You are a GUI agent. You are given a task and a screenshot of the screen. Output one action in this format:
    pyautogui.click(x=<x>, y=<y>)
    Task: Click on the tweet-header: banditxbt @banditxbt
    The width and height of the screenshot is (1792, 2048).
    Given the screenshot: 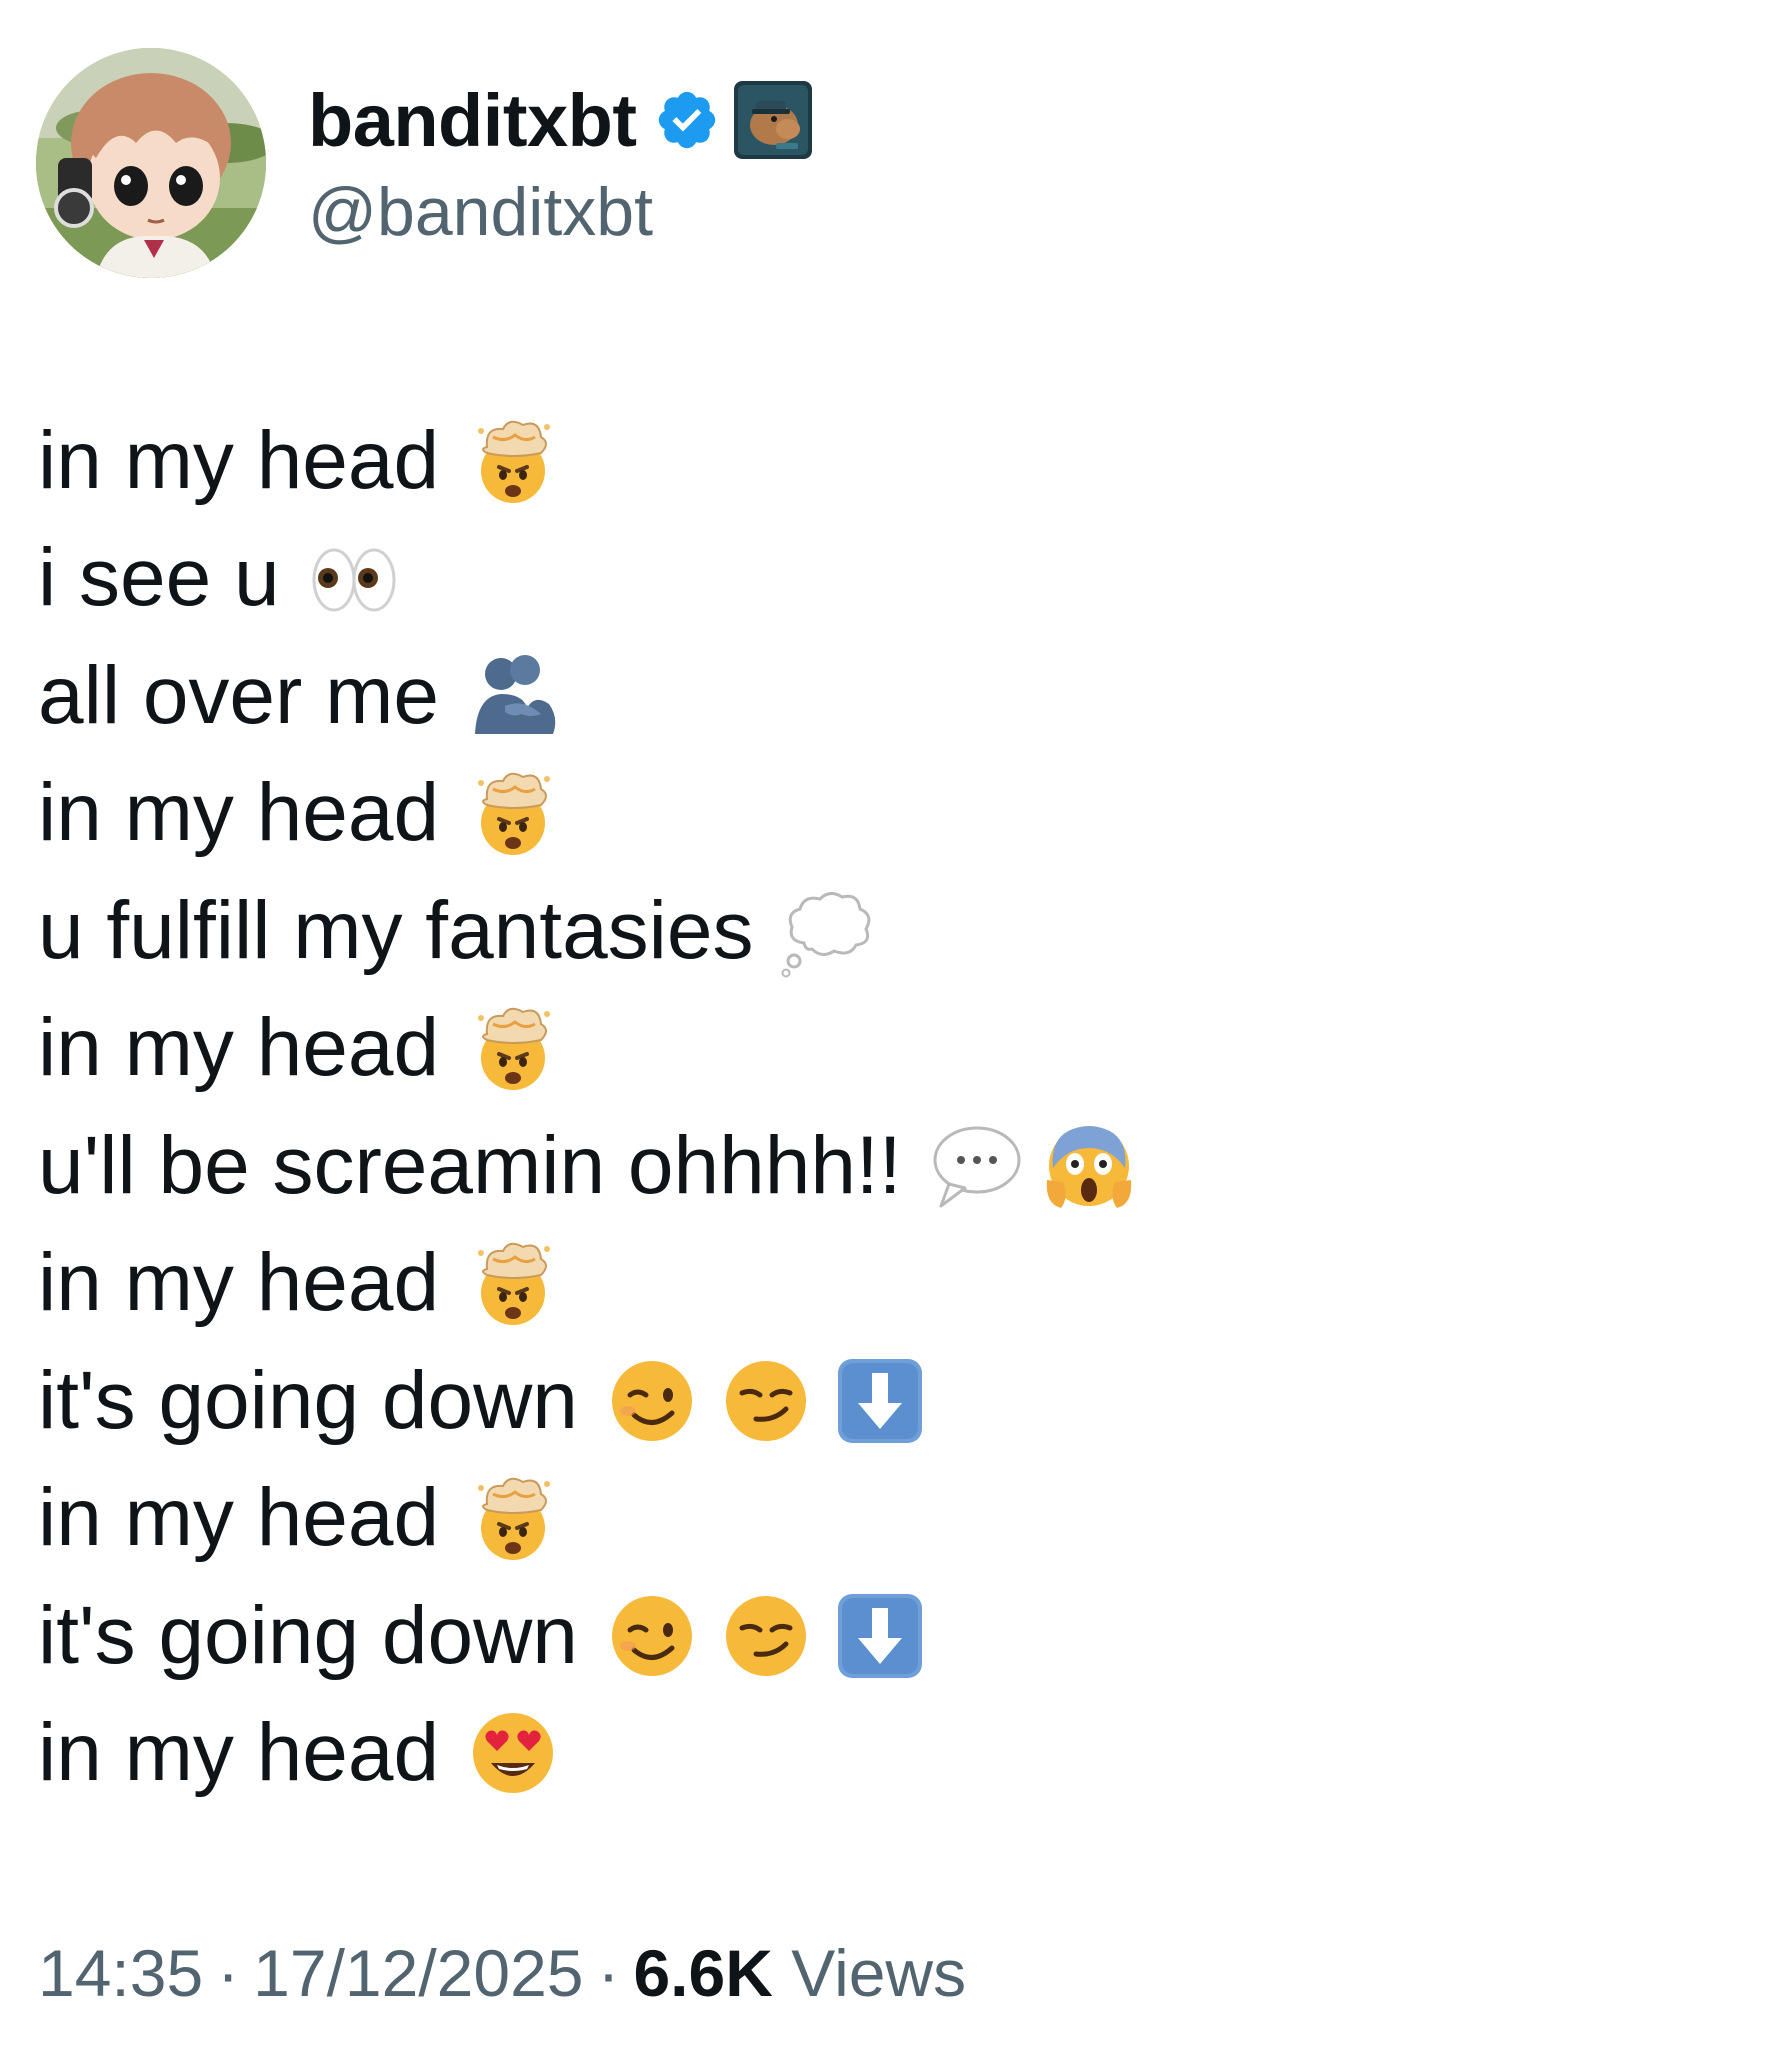 What is the action you would take?
    pyautogui.click(x=424, y=163)
    